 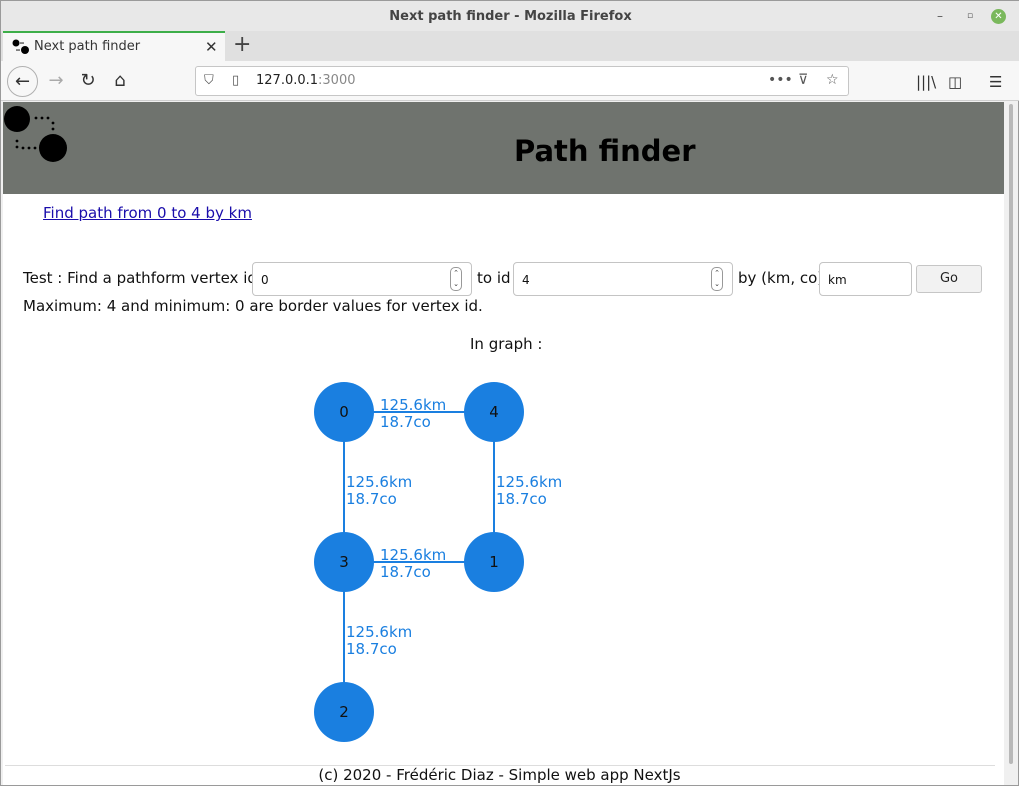 I want to click on graph-node-label: 1, so click(x=494, y=562).